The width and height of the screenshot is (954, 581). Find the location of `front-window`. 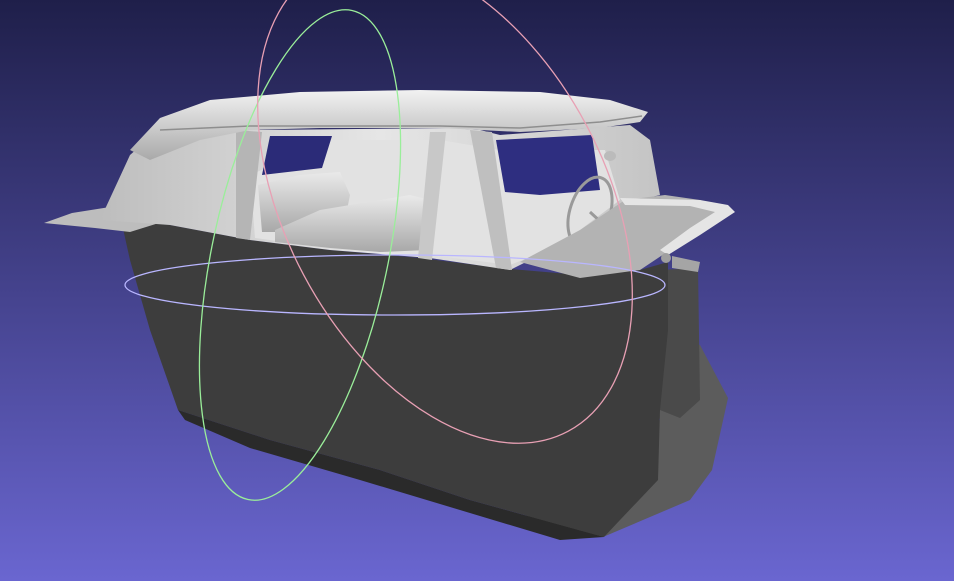

front-window is located at coordinates (548, 165).